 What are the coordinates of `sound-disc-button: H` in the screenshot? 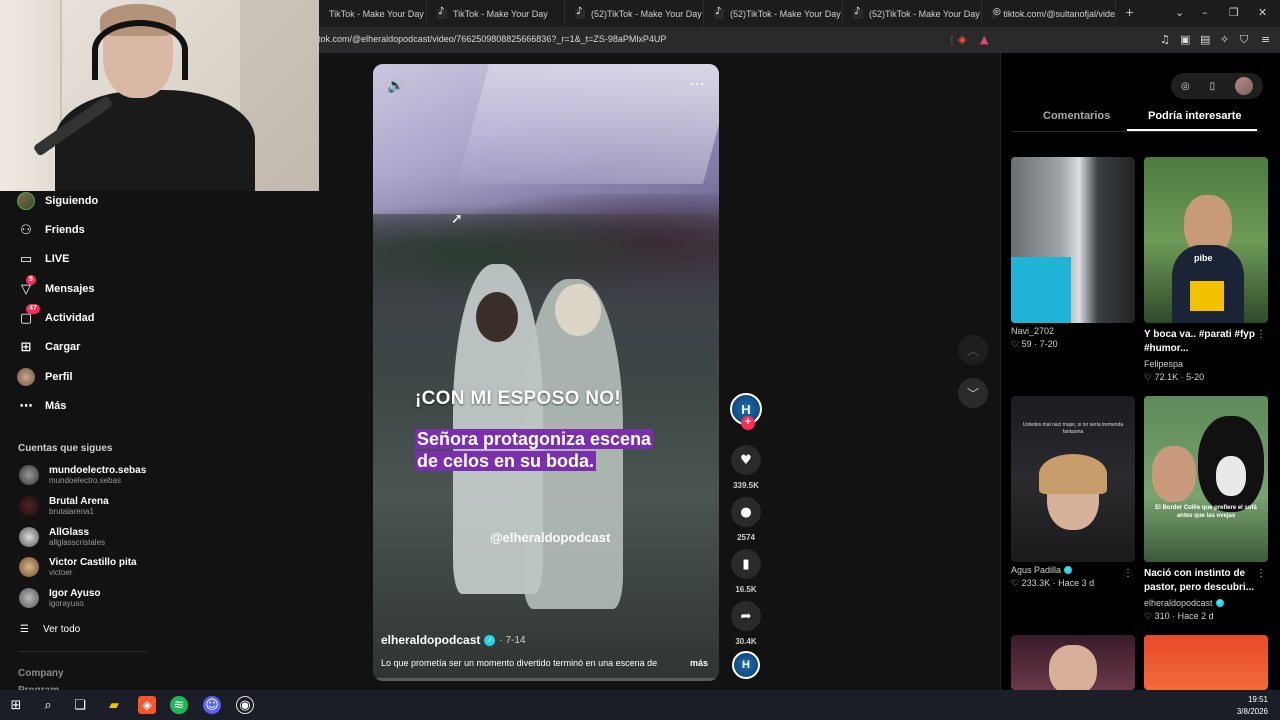 It's located at (746, 665).